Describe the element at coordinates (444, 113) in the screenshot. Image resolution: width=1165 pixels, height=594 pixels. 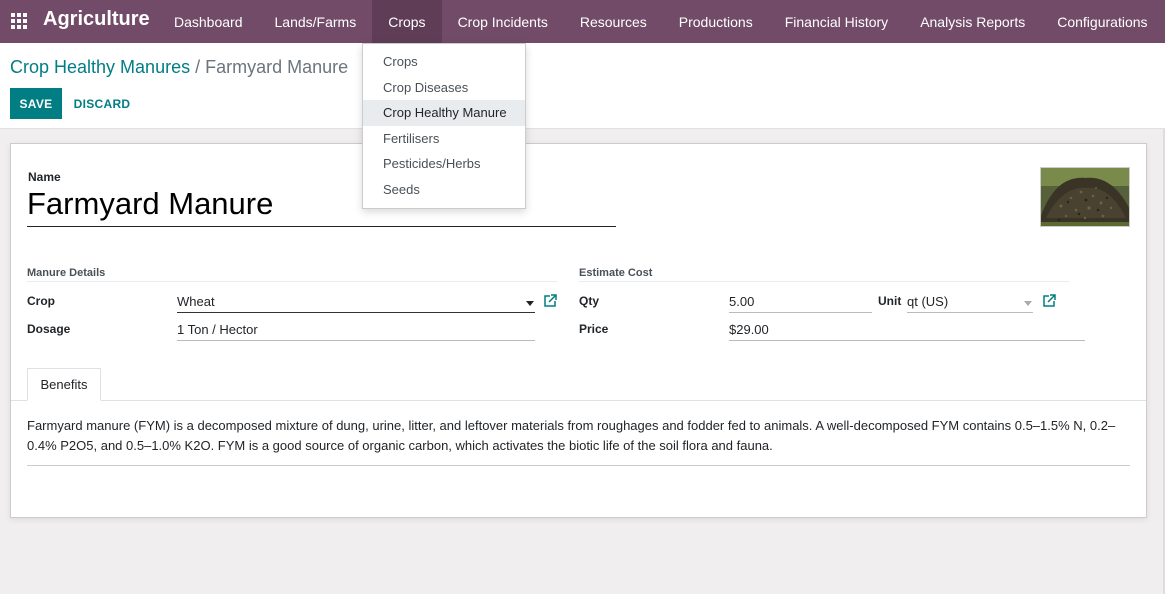
I see `dropdown-item-crop-healthy-manure: Crop Healthy Manure` at that location.